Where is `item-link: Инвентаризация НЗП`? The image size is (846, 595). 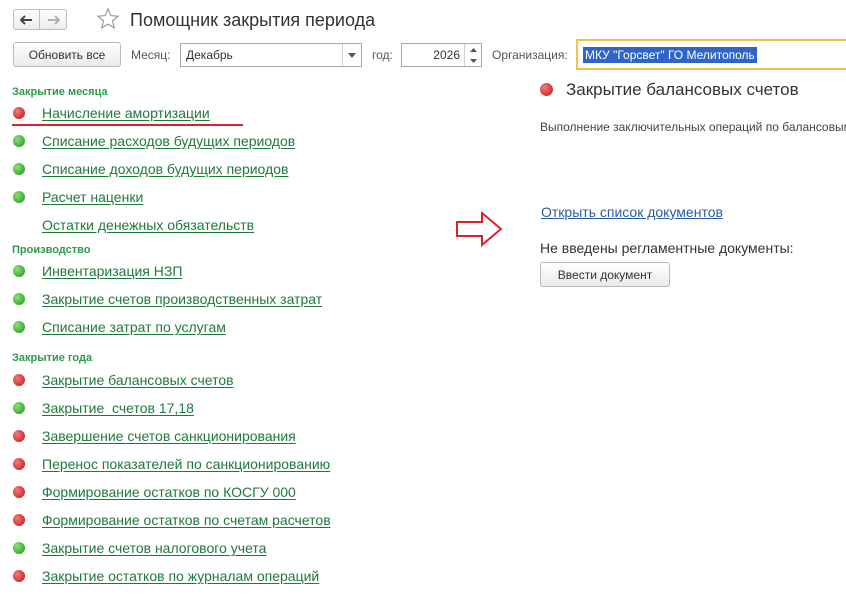
item-link: Инвентаризация НЗП is located at coordinates (112, 271).